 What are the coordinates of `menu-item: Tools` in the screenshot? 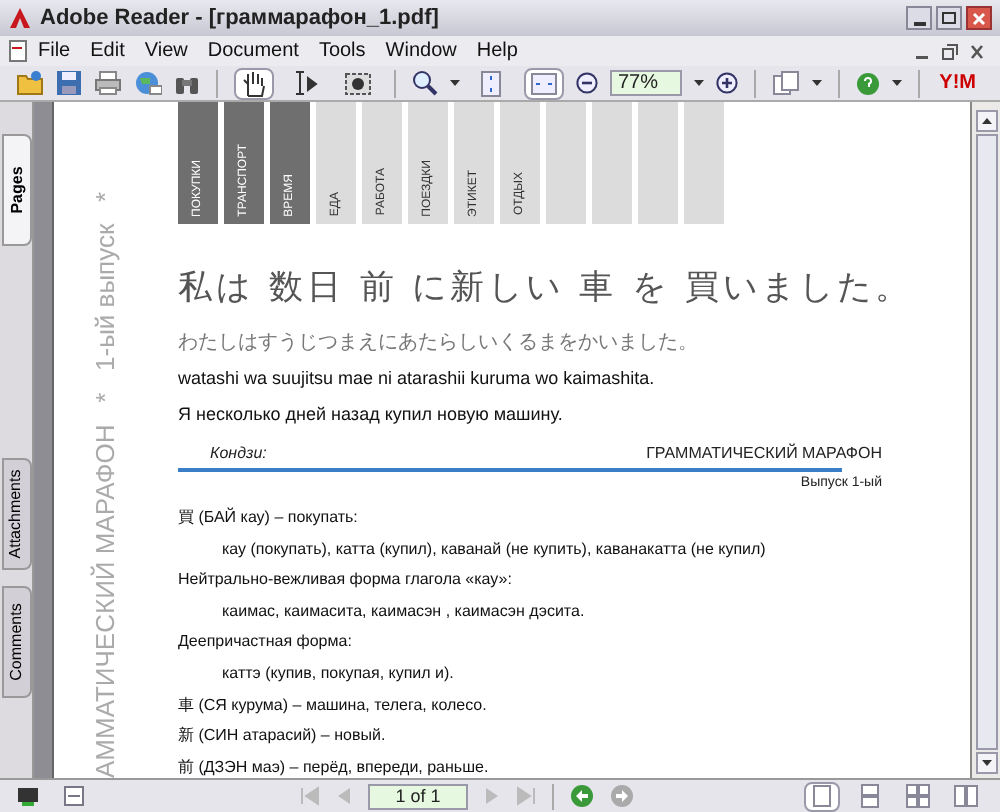 It's located at (342, 51).